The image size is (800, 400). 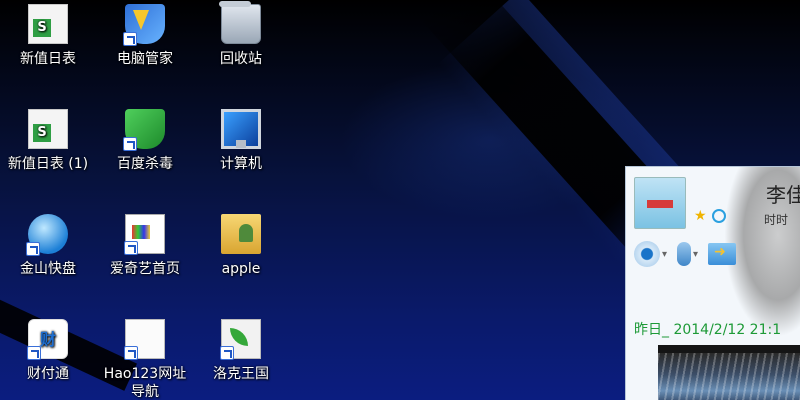 I want to click on desktop-icon-label: 金山快盘, so click(x=48, y=269).